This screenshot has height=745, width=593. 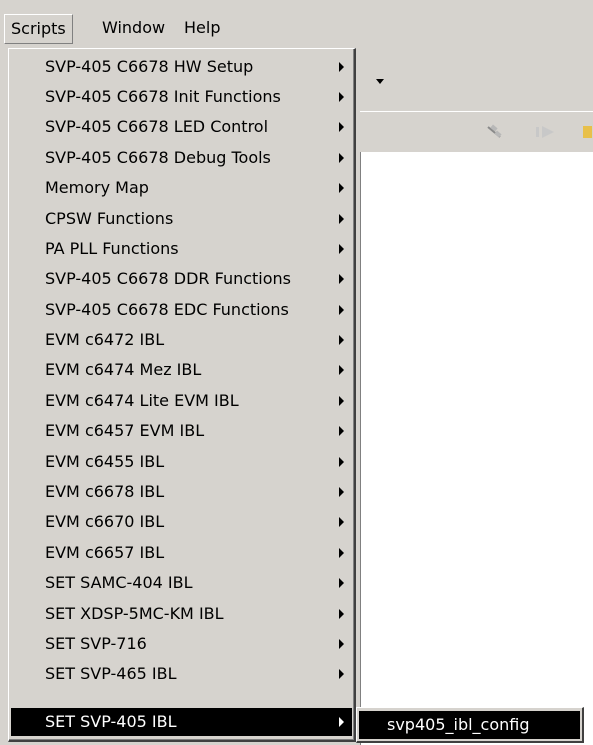 I want to click on menu-item-label: SET SAMC-404 IBL, so click(x=119, y=582).